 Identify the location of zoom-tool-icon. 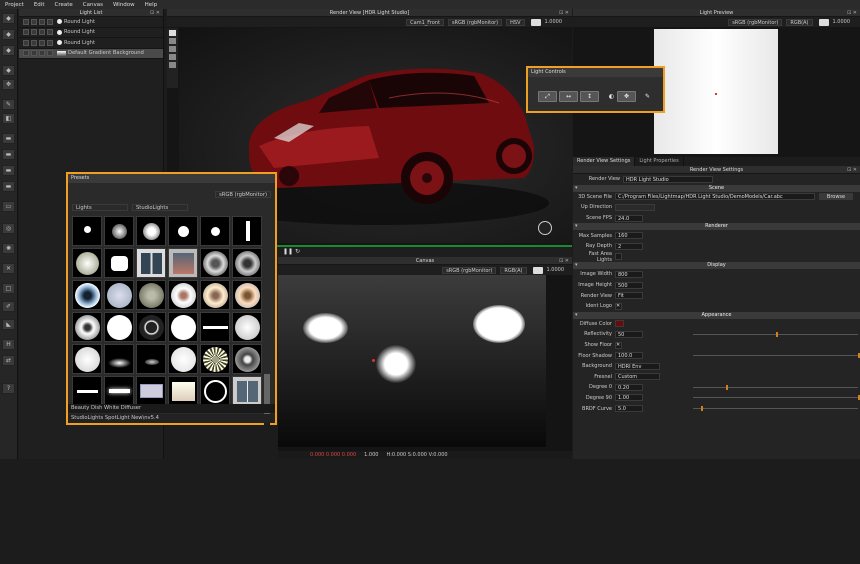
(172, 57).